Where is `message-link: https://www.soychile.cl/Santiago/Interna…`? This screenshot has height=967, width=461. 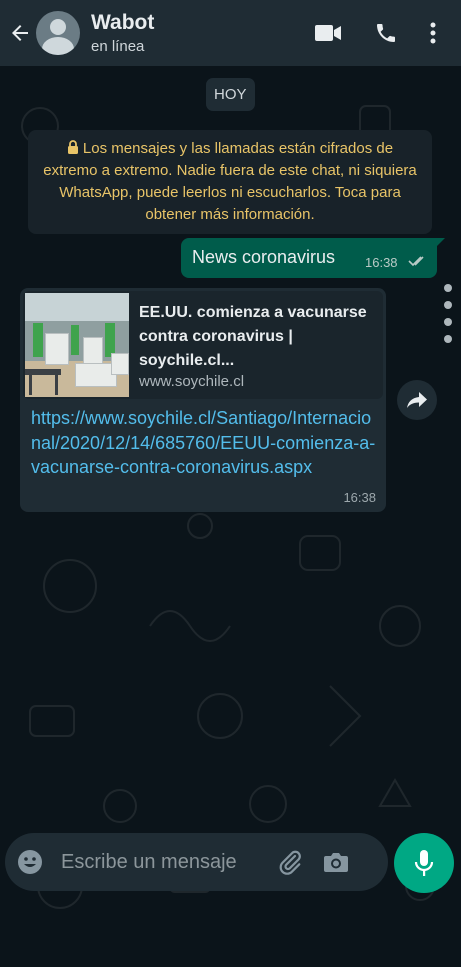 message-link: https://www.soychile.cl/Santiago/Interna… is located at coordinates (204, 443).